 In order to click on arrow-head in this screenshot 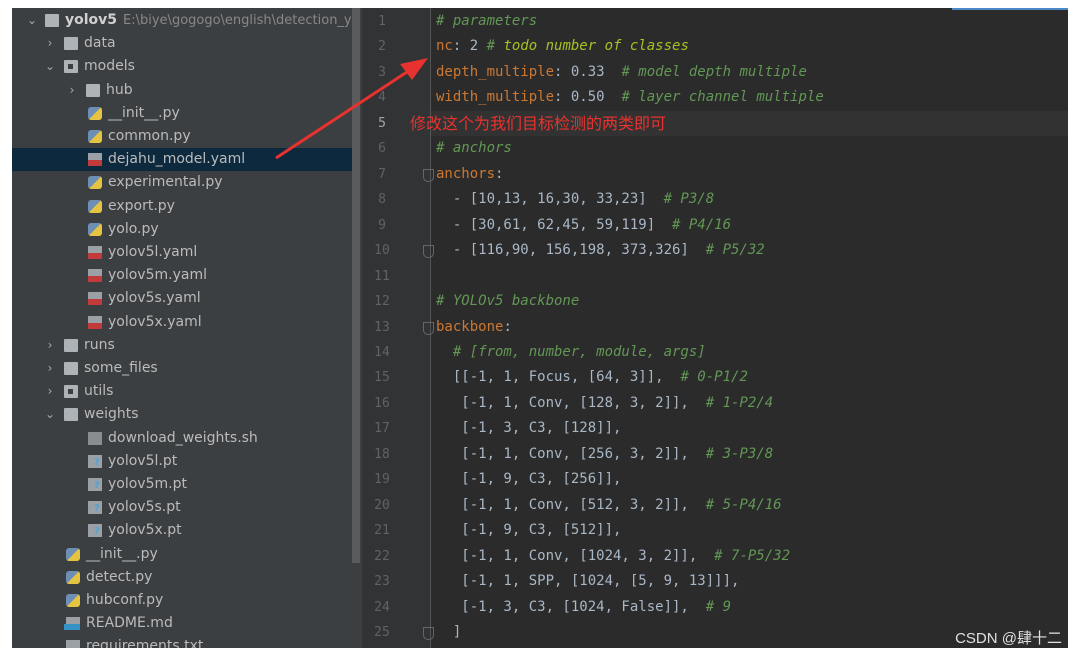, I will do `click(414, 69)`.